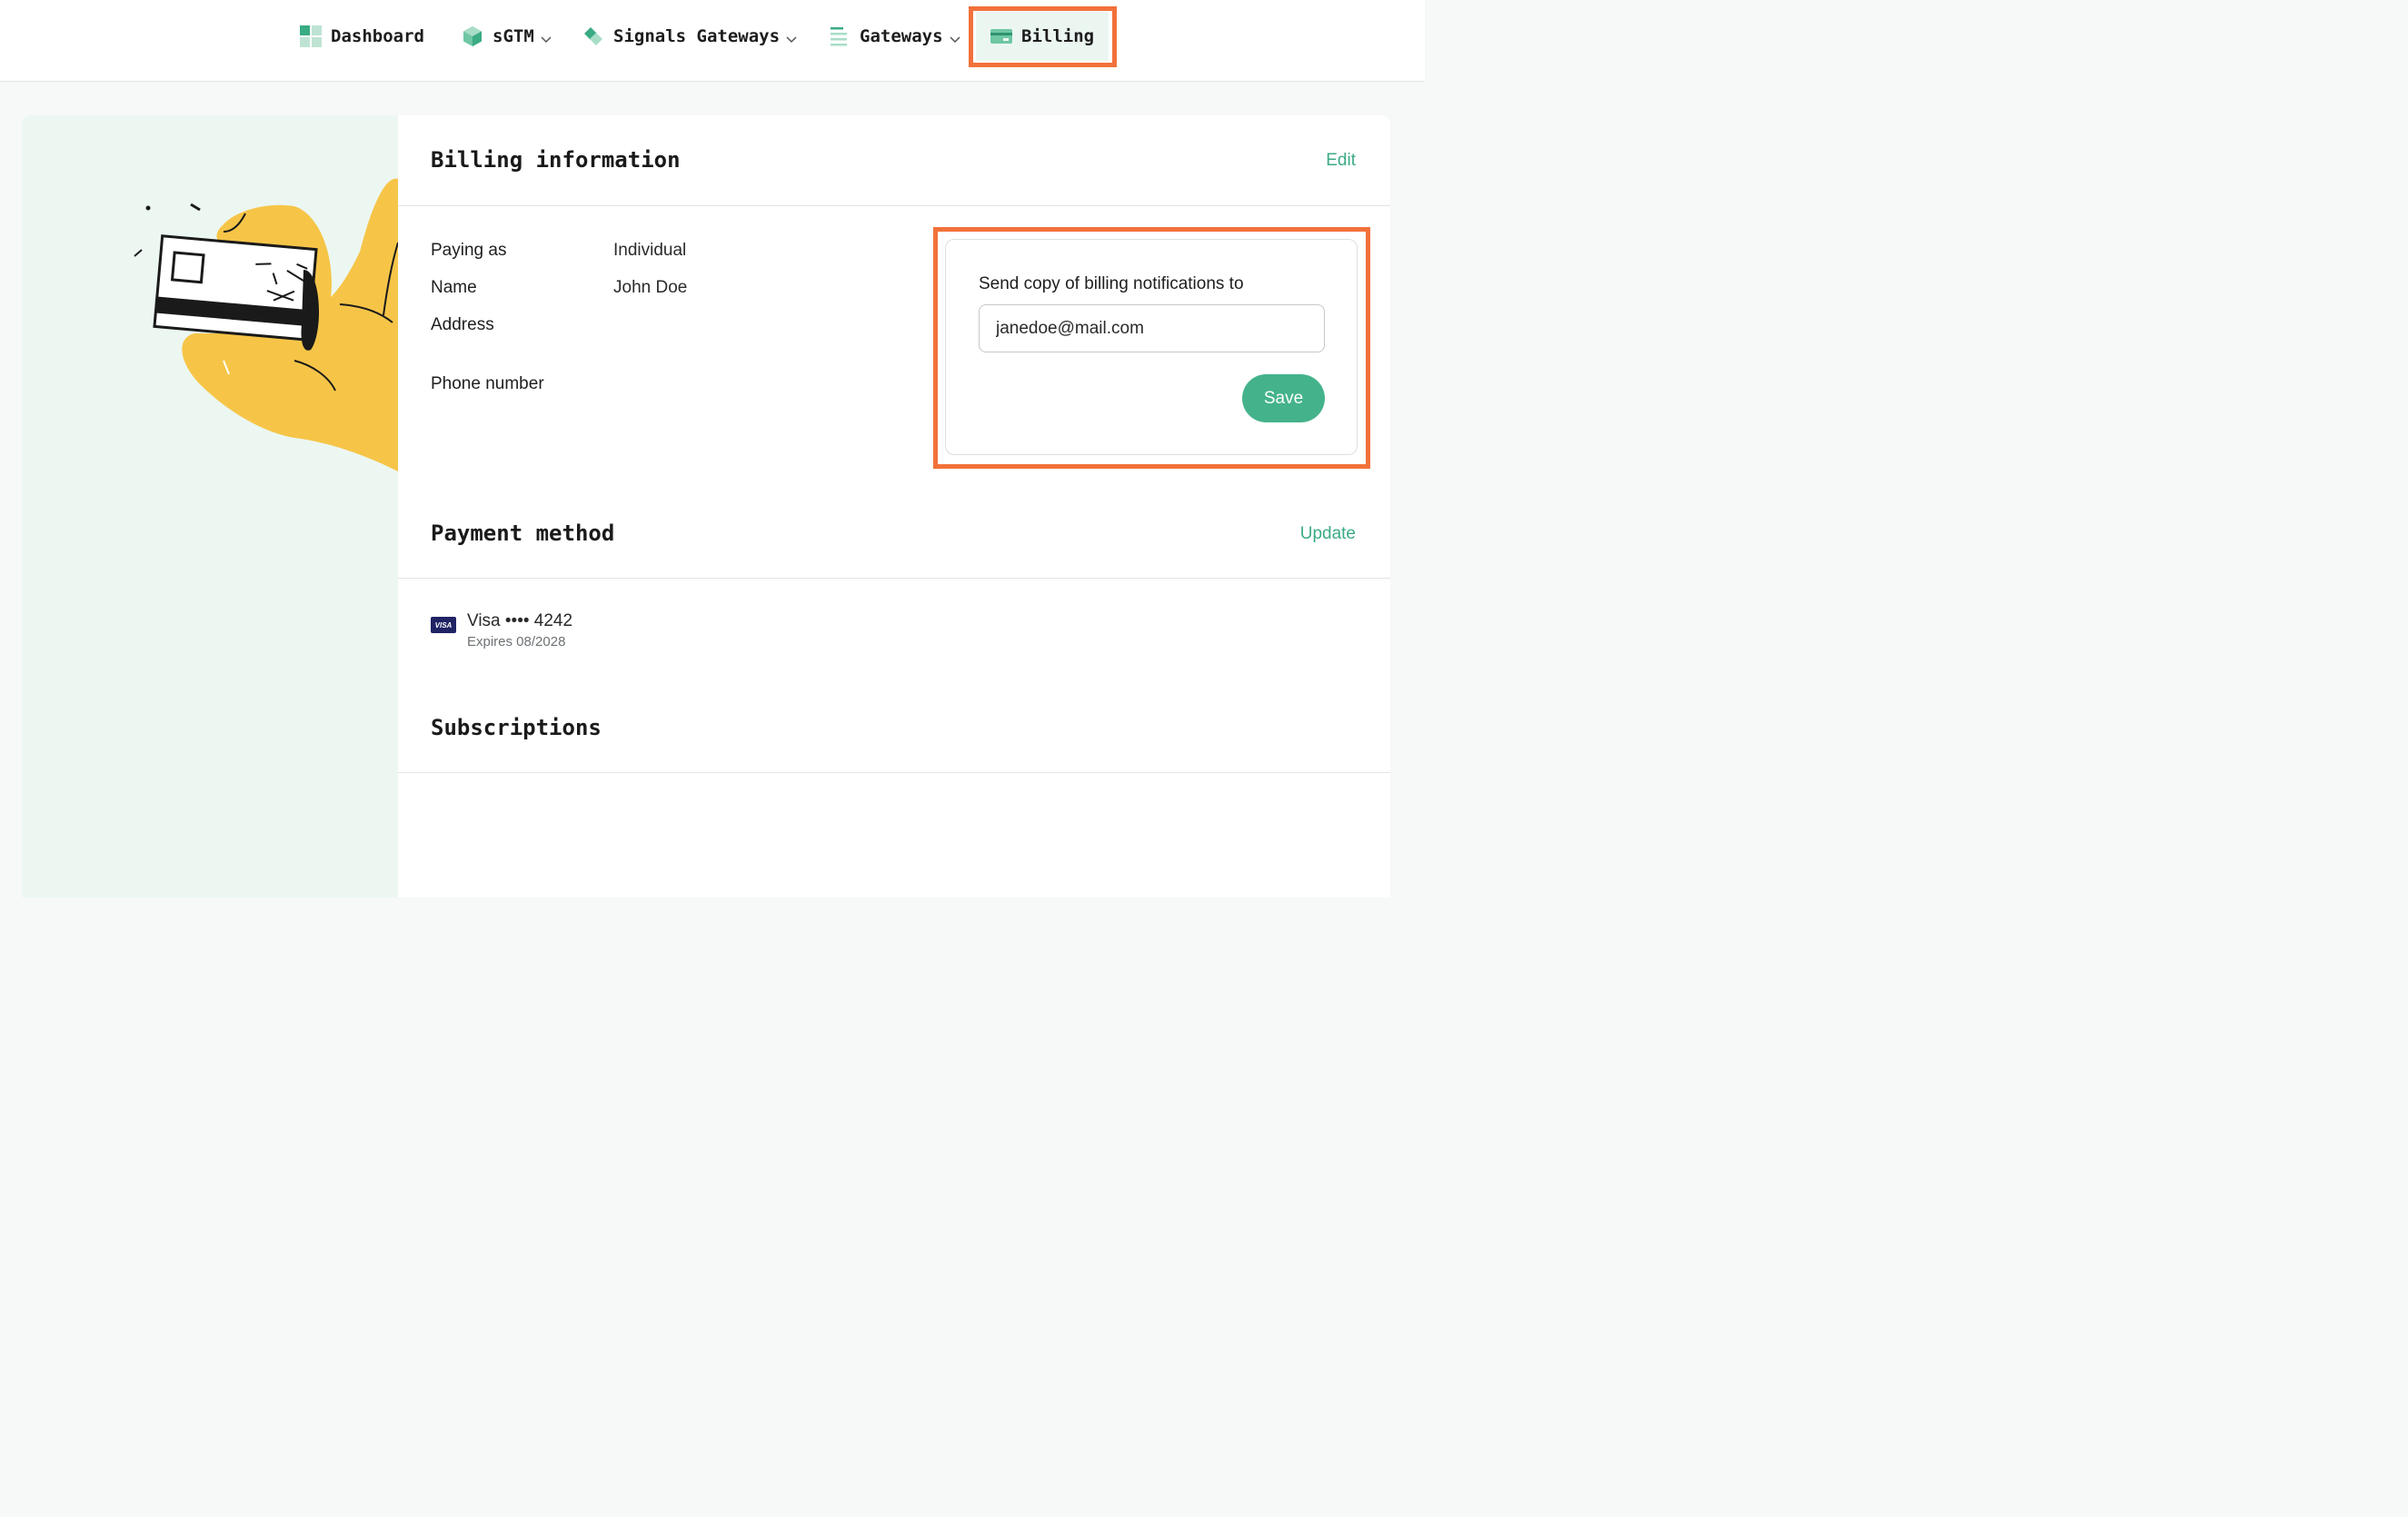 The image size is (2408, 1517). I want to click on illustration-panel, so click(210, 506).